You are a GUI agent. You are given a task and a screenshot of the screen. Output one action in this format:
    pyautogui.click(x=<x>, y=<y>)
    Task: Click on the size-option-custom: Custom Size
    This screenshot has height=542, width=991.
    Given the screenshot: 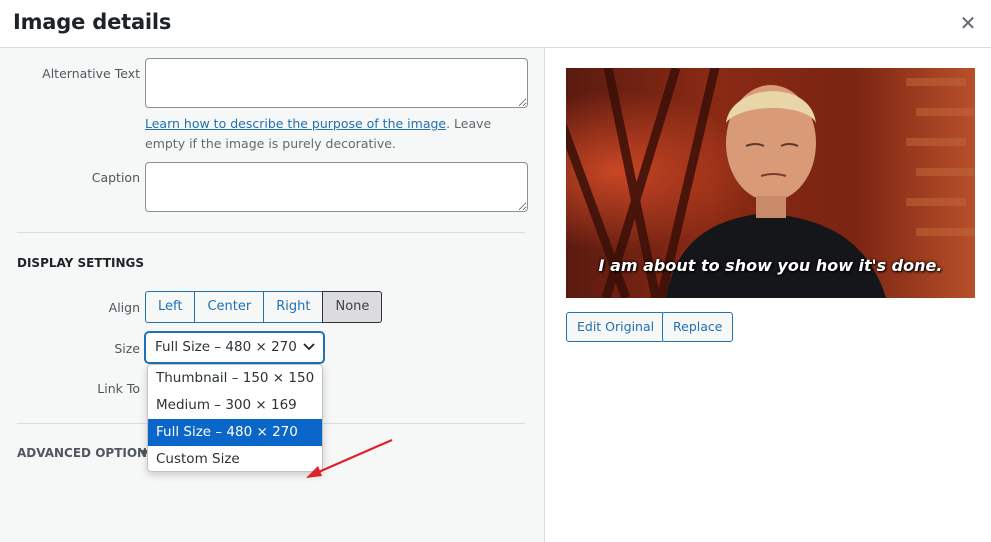 What is the action you would take?
    pyautogui.click(x=235, y=458)
    